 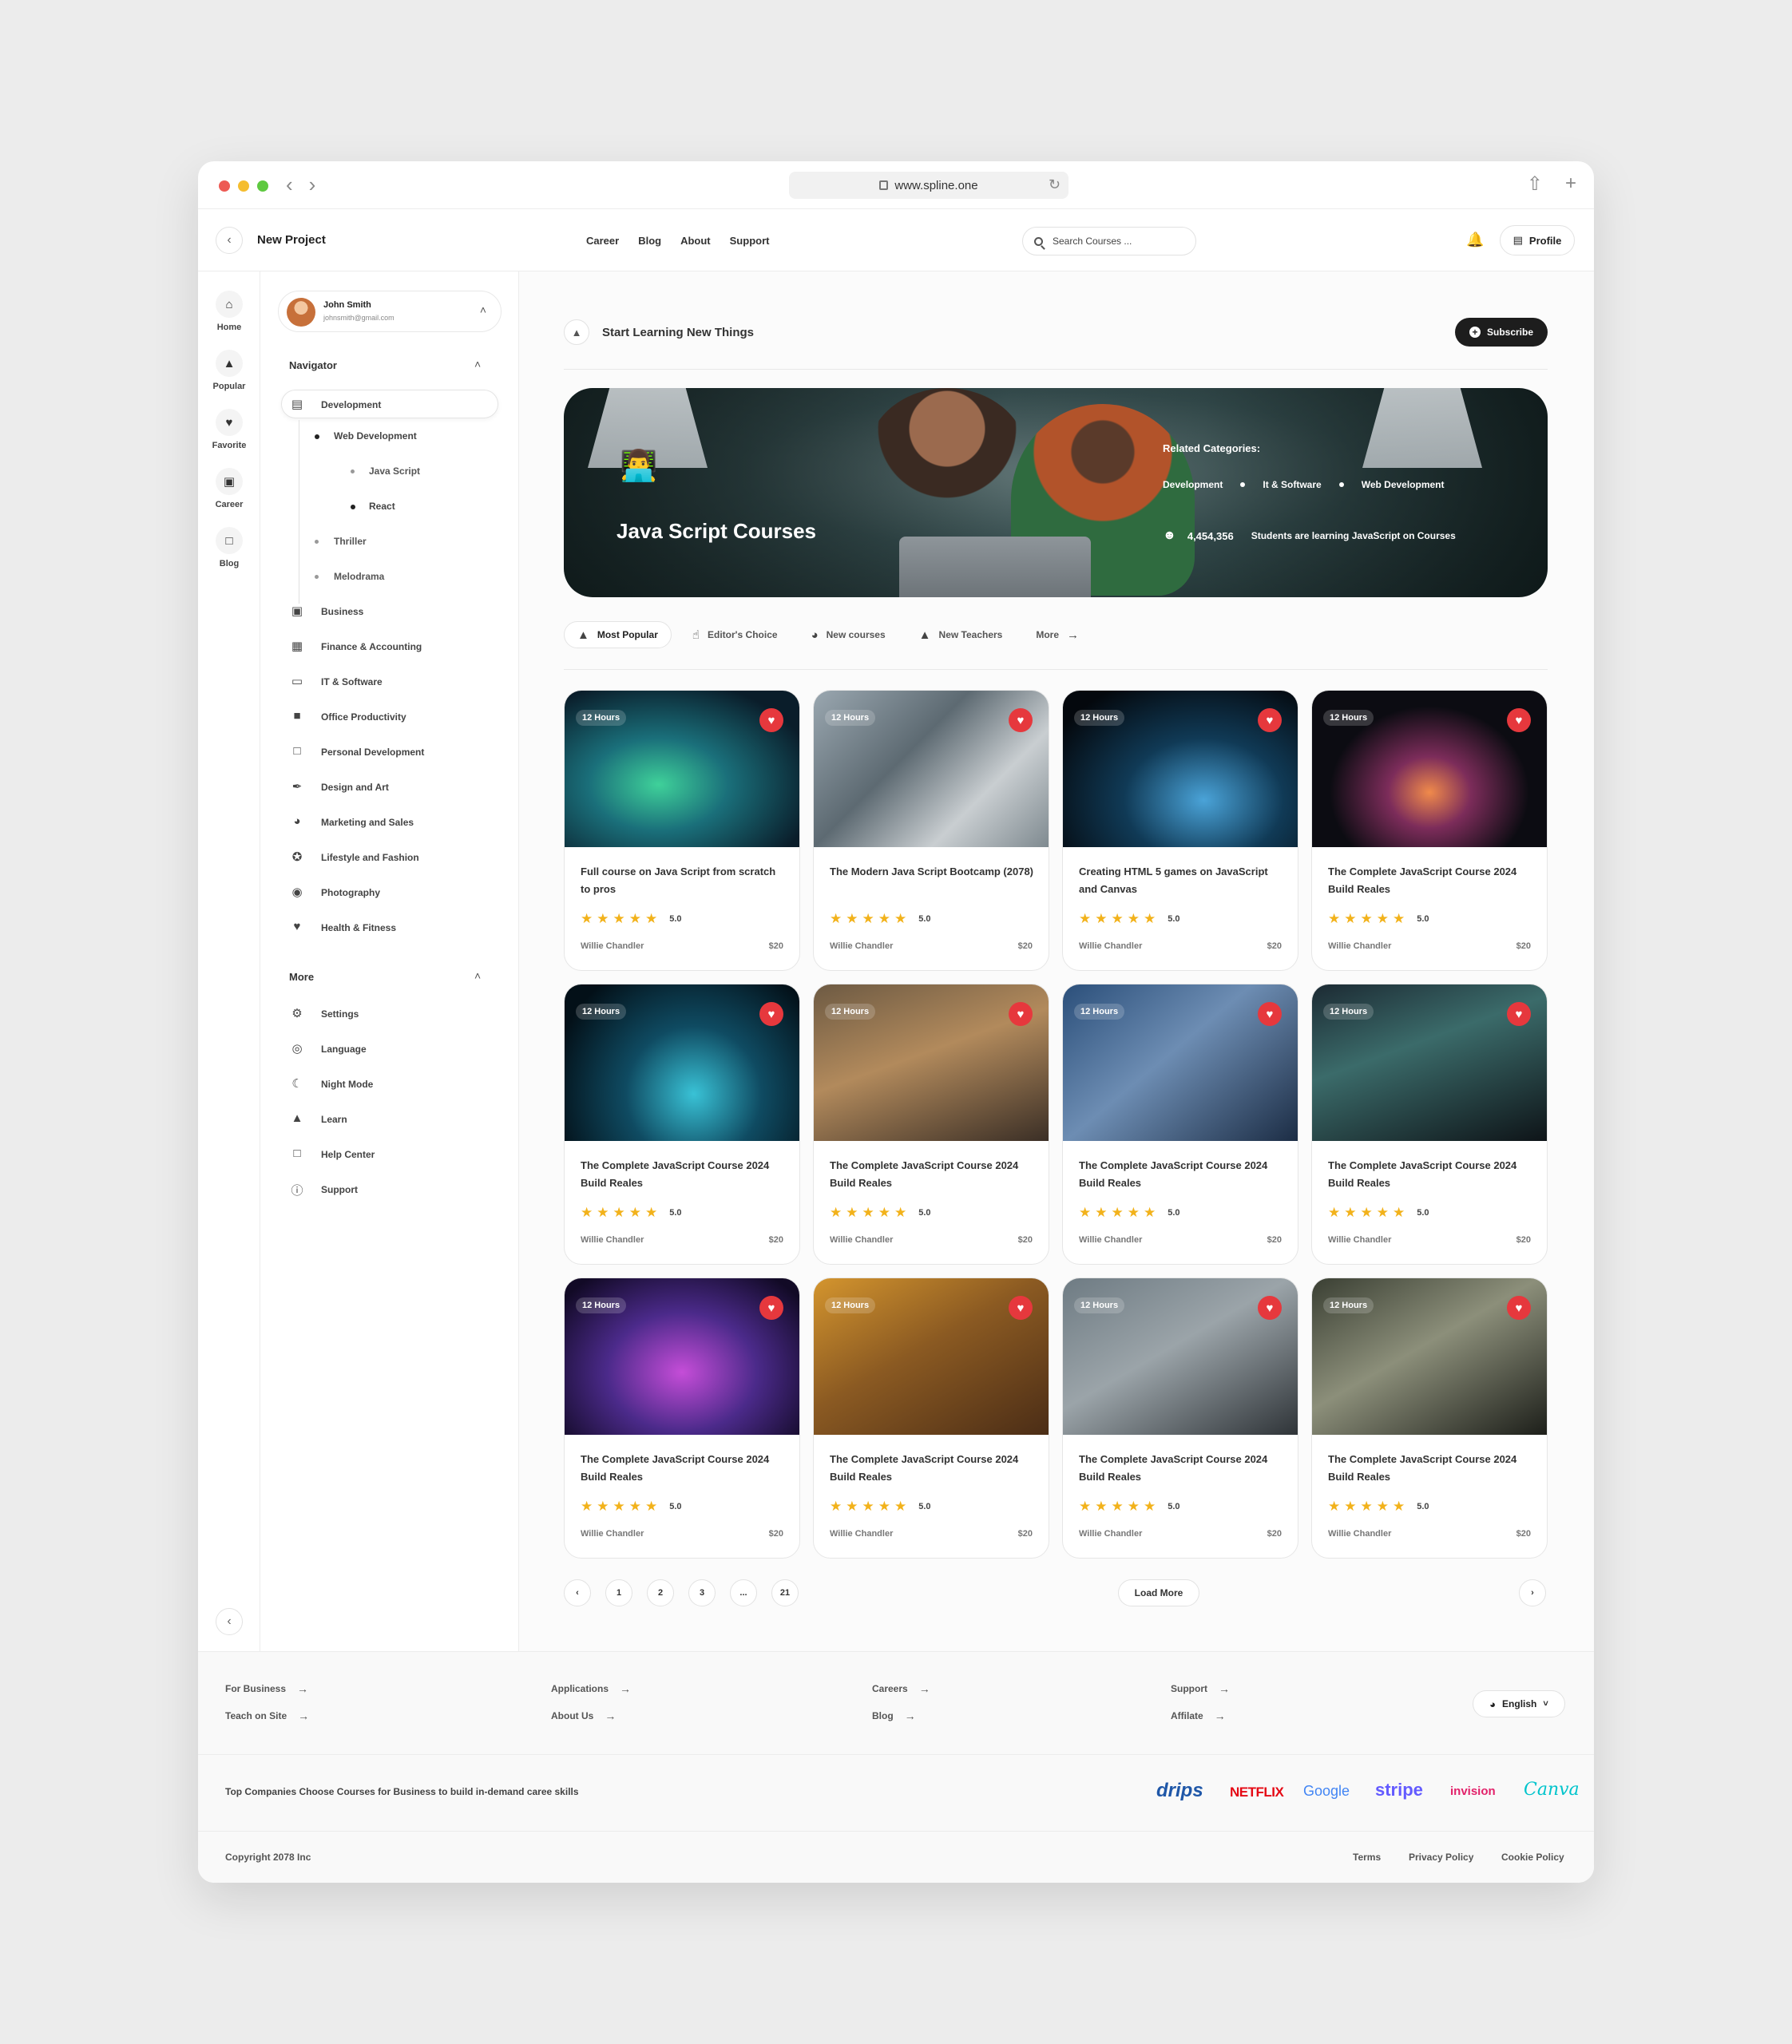 What do you see at coordinates (229, 1621) in the screenshot?
I see `collapse-sidebar-button: ‹` at bounding box center [229, 1621].